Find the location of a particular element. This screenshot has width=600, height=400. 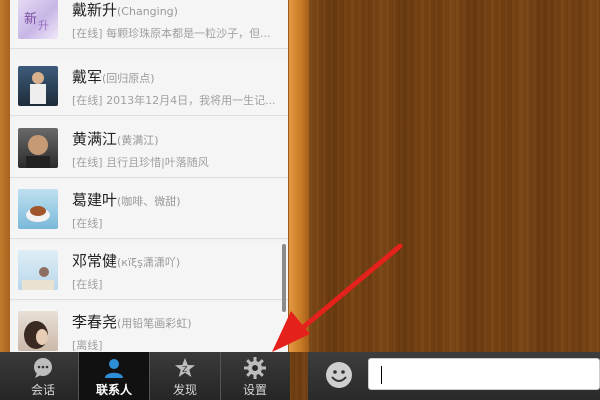

star-icon: Z is located at coordinates (185, 367).